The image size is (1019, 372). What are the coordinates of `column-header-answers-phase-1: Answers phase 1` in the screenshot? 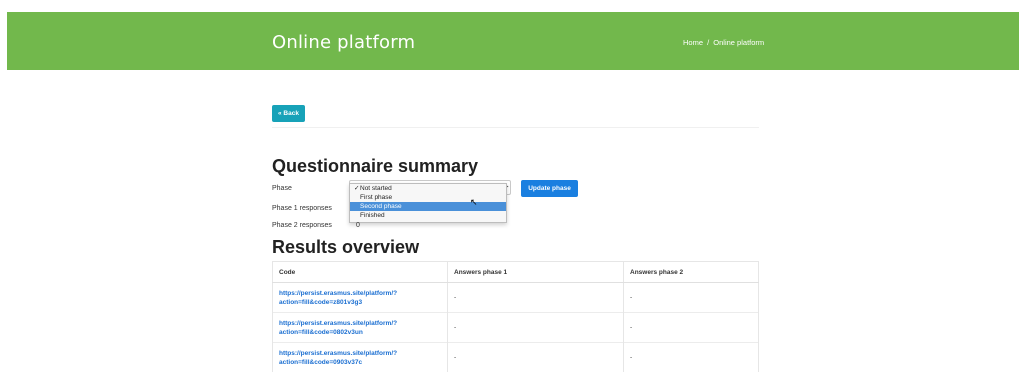 It's located at (536, 272).